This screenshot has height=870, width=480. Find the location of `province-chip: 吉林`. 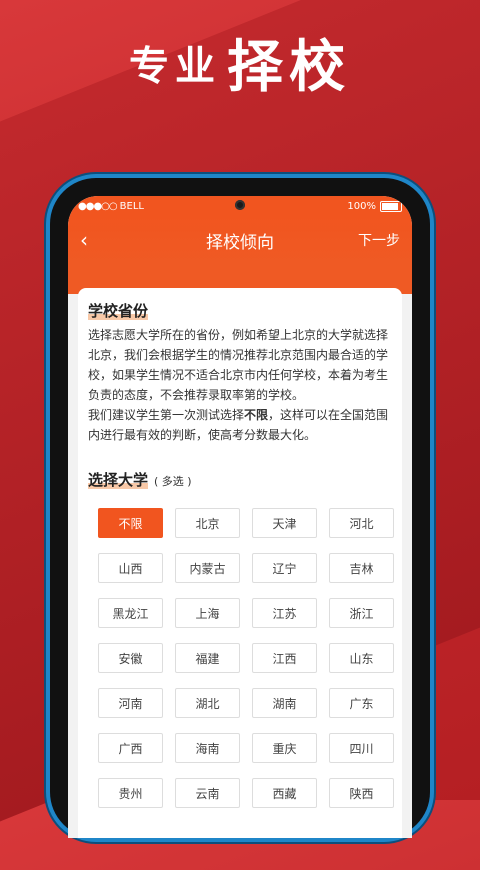

province-chip: 吉林 is located at coordinates (361, 568).